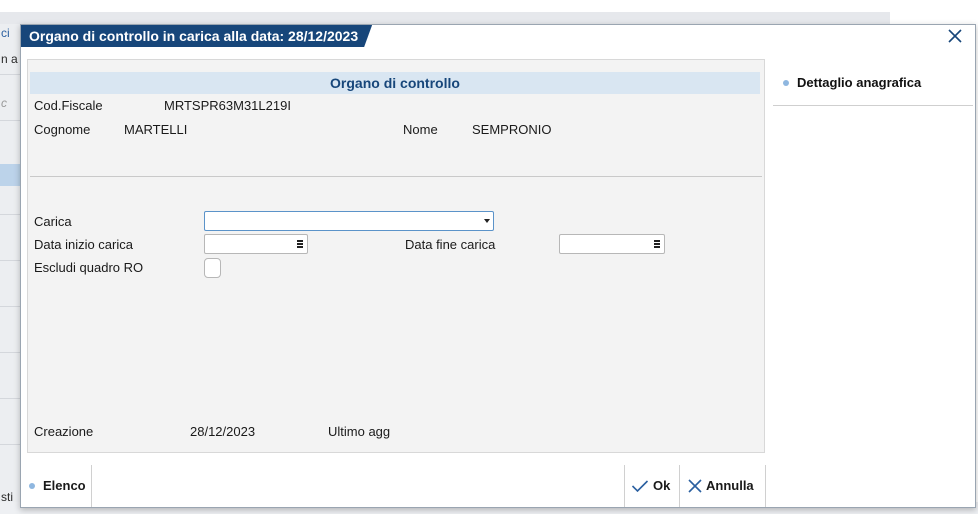 This screenshot has width=978, height=514. What do you see at coordinates (498, 486) in the screenshot?
I see `bottom-toolbar: Elenco Ok Annulla` at bounding box center [498, 486].